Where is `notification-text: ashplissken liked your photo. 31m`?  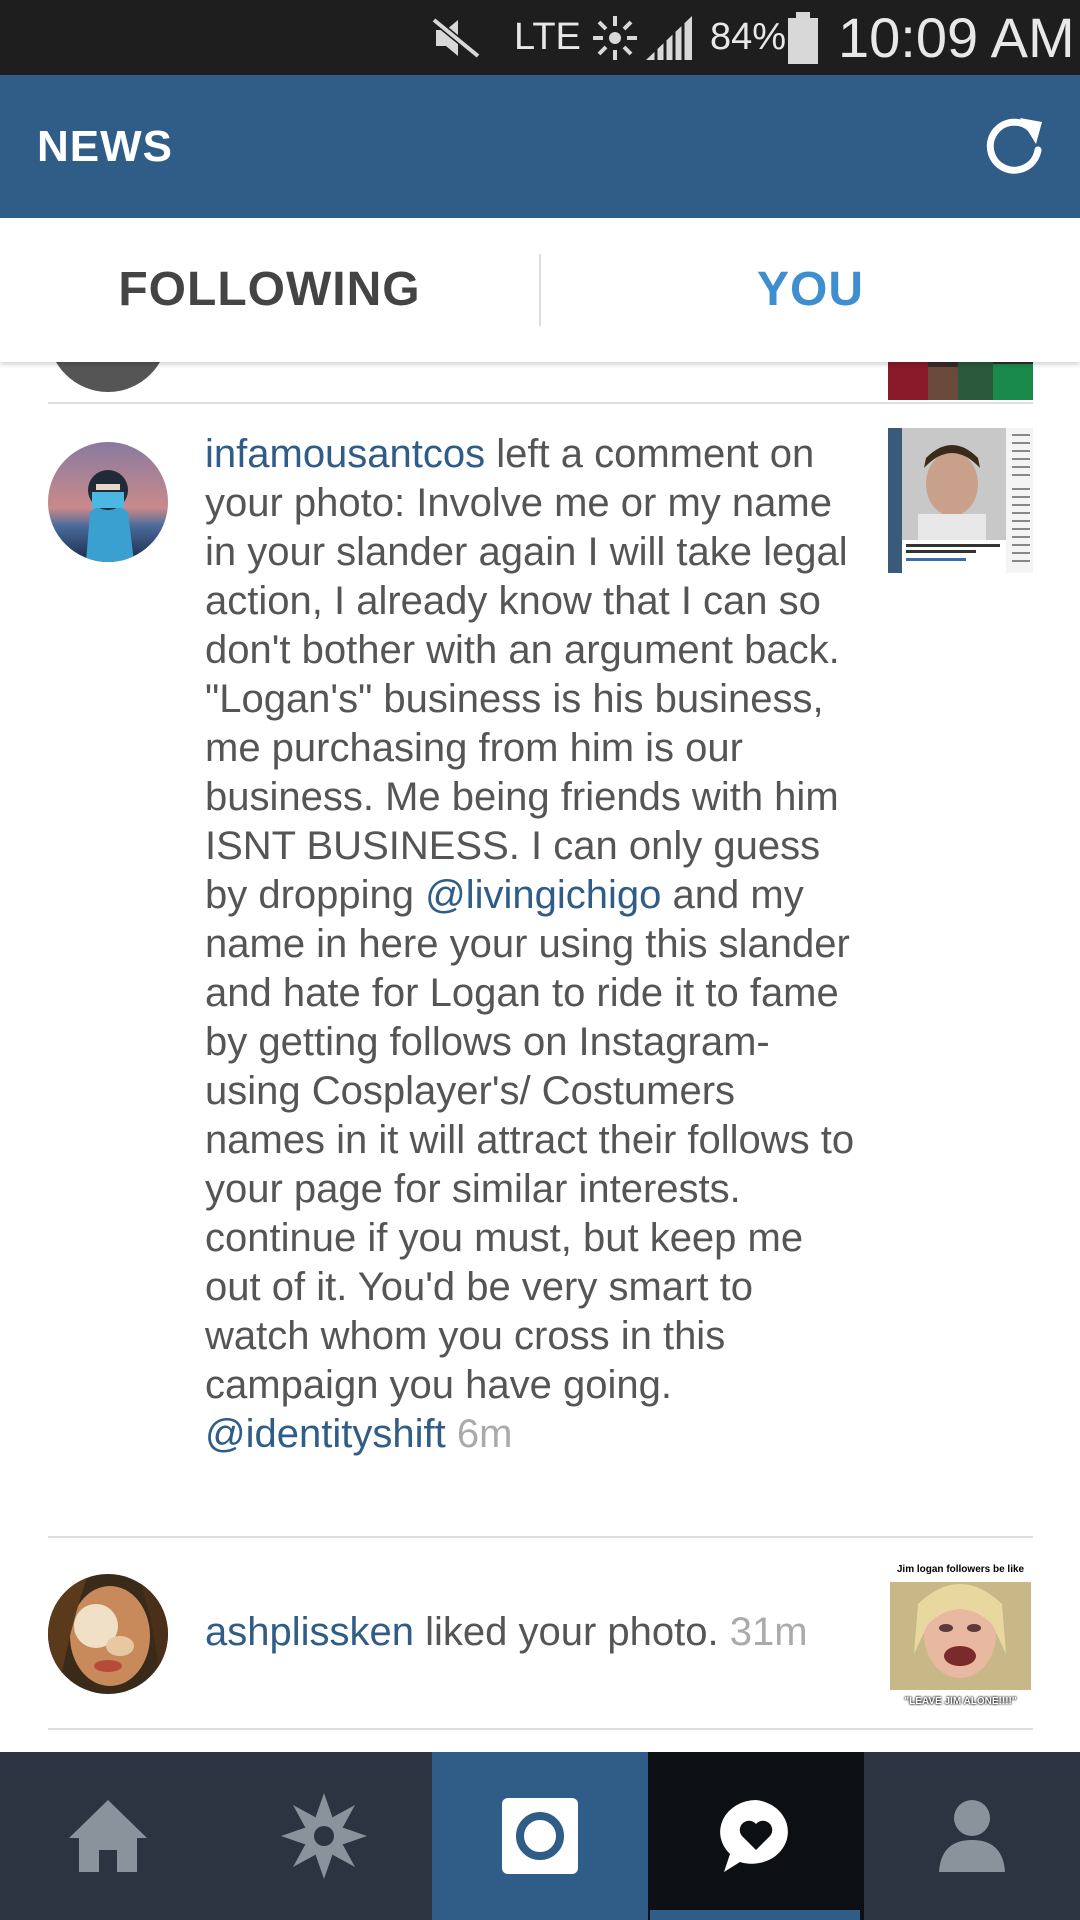 notification-text: ashplissken liked your photo. 31m is located at coordinates (530, 1632).